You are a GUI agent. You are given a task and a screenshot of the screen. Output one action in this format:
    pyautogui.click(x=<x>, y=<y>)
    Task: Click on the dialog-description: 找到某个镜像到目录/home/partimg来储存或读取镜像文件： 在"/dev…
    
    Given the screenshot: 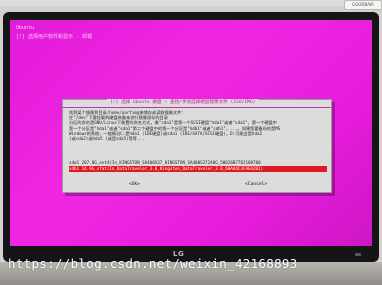 What is the action you would take?
    pyautogui.click(x=198, y=125)
    